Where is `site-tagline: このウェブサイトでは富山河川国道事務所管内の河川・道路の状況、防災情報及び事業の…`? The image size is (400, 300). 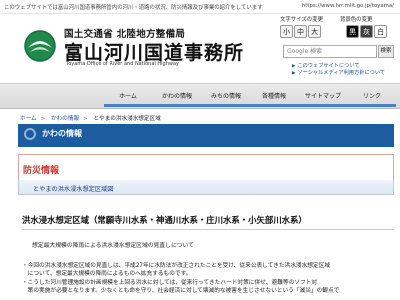 site-tagline: このウェブサイトでは富山河川国道事務所管内の河川・道路の状況、防災情報及び事業の… is located at coordinates (133, 8).